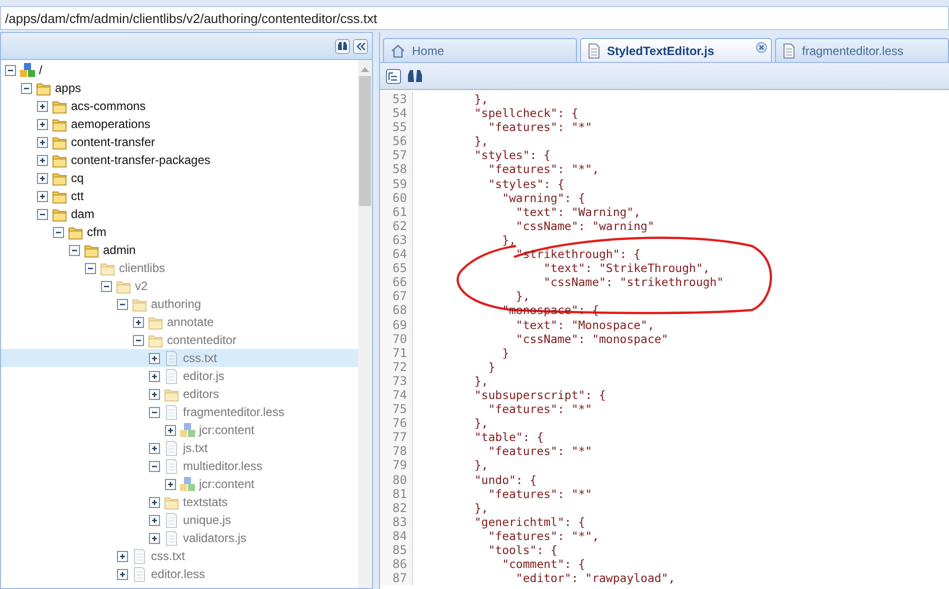  Describe the element at coordinates (141, 286) in the screenshot. I see `tree-item: v2` at that location.